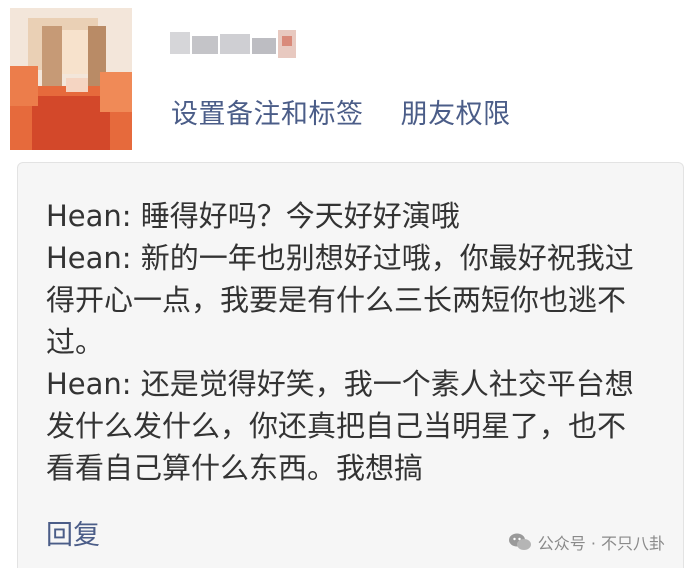 This screenshot has width=685, height=568. What do you see at coordinates (71, 79) in the screenshot?
I see `avatar` at bounding box center [71, 79].